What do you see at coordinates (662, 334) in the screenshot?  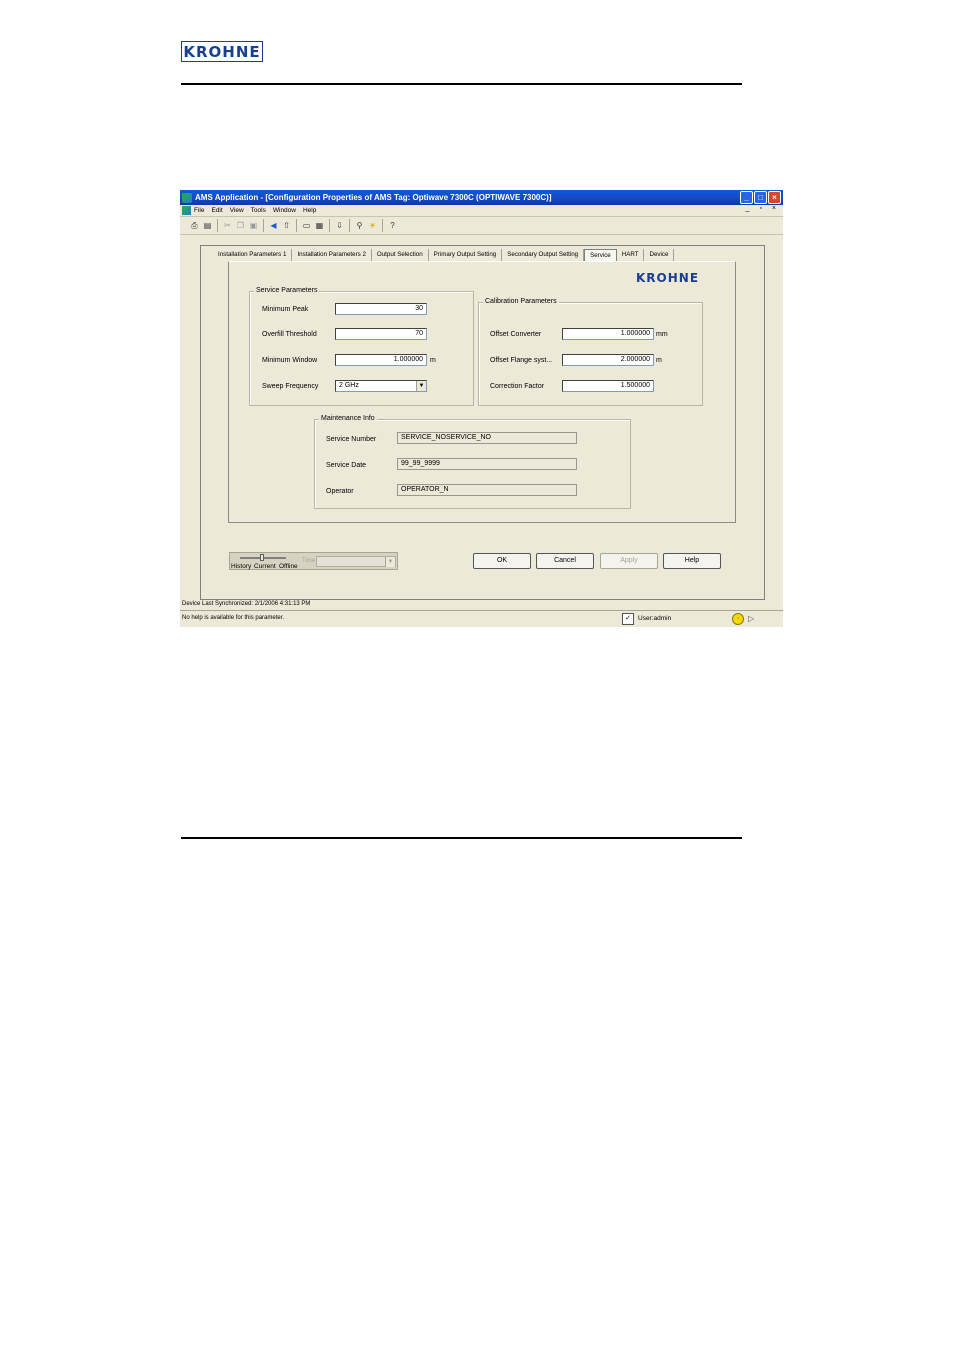 I see `offset-converter-unit: mm` at bounding box center [662, 334].